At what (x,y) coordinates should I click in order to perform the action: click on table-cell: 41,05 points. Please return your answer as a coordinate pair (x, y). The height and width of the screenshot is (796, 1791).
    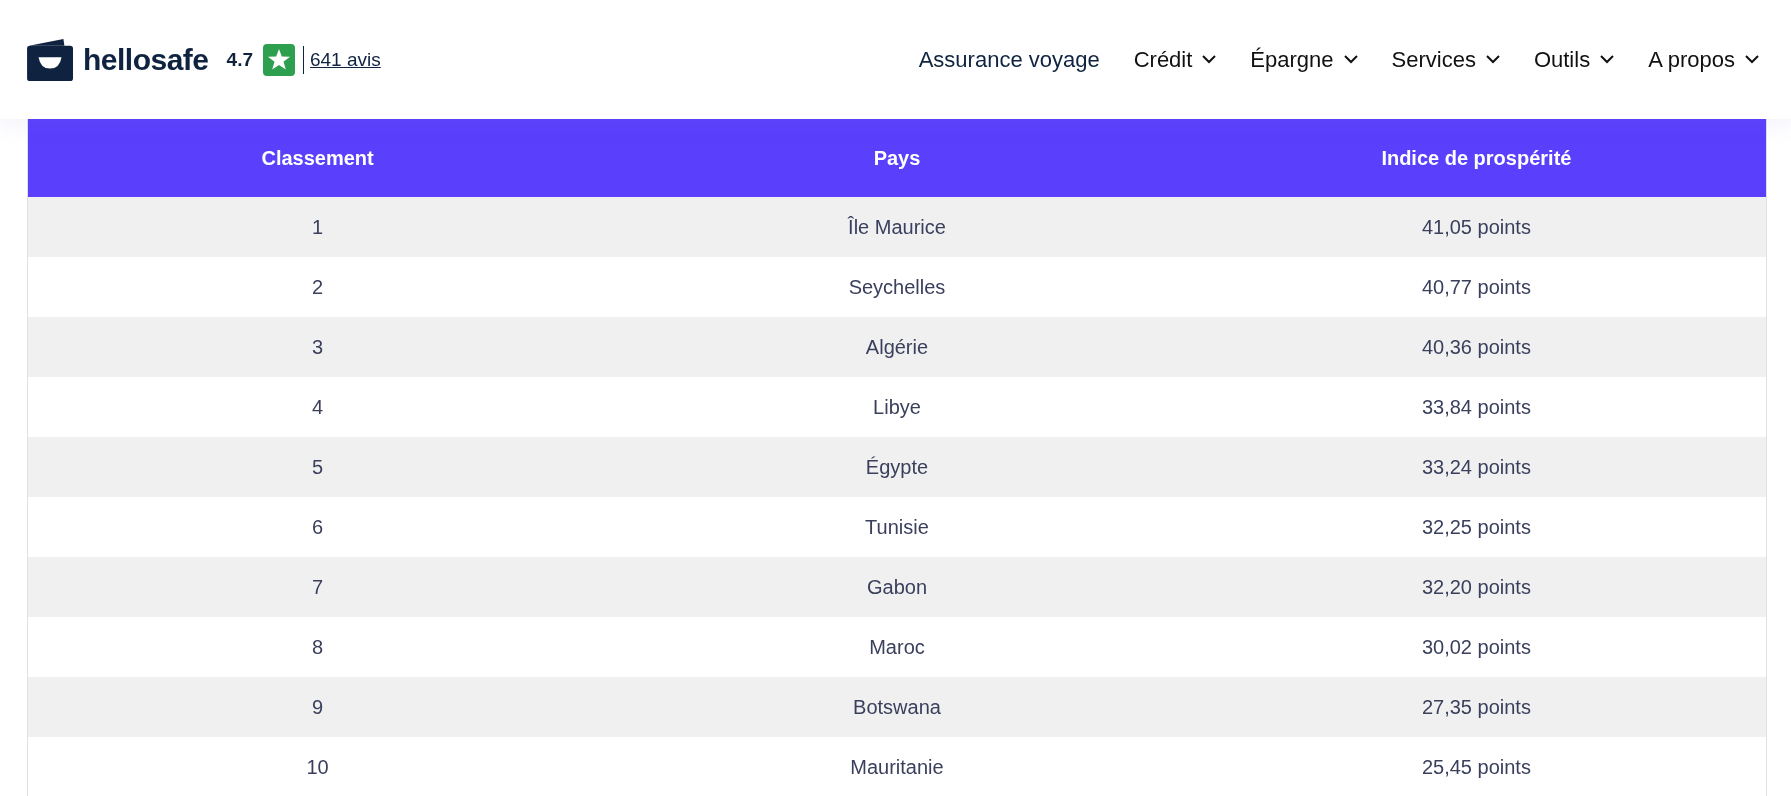
    Looking at the image, I should click on (1476, 227).